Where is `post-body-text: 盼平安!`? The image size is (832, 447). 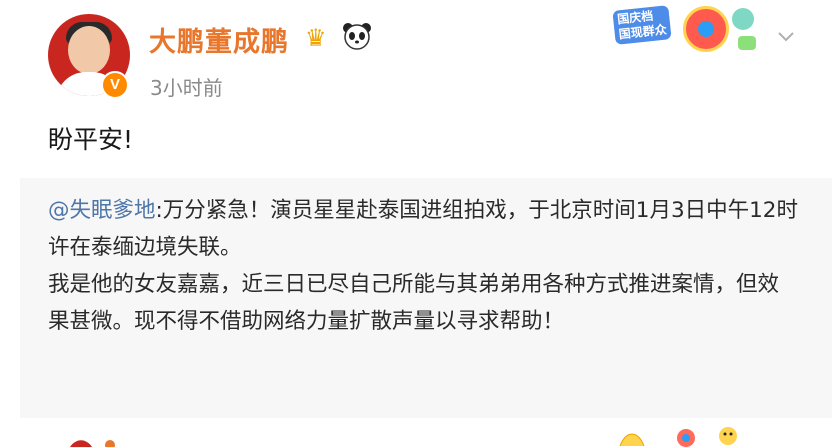
post-body-text: 盼平安! is located at coordinates (91, 139).